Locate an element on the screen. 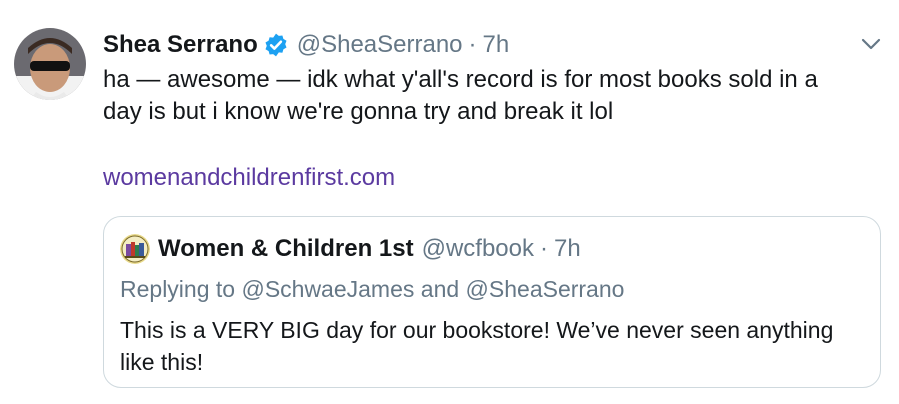 This screenshot has width=899, height=404. mention-schwaejames: @SchwaeJames is located at coordinates (327, 289).